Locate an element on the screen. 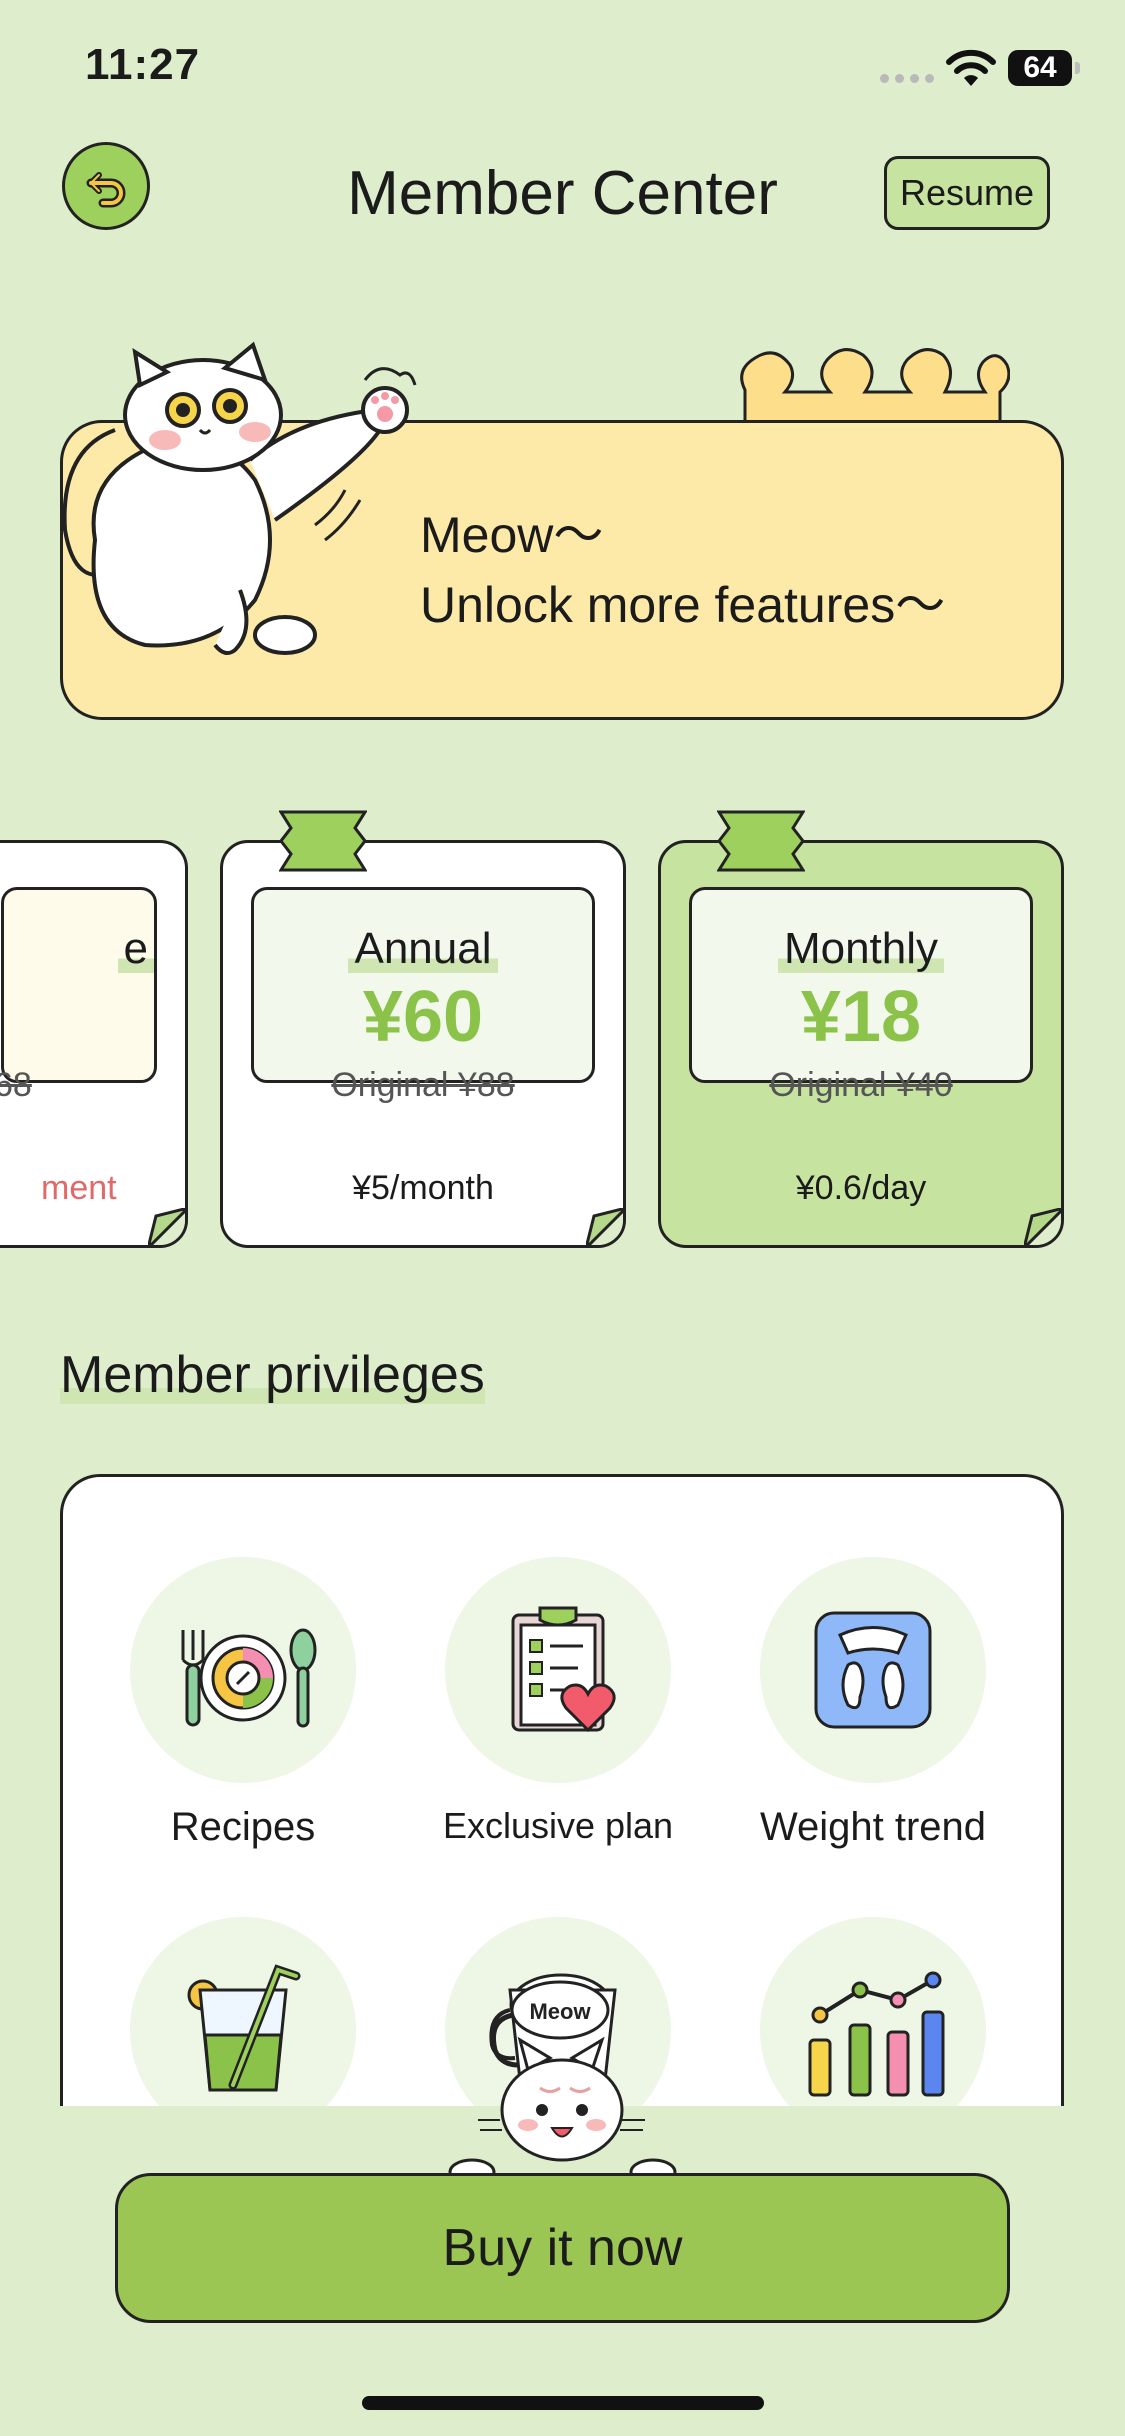 The width and height of the screenshot is (1125, 2436). clipboard-heart-icon is located at coordinates (563, 1669).